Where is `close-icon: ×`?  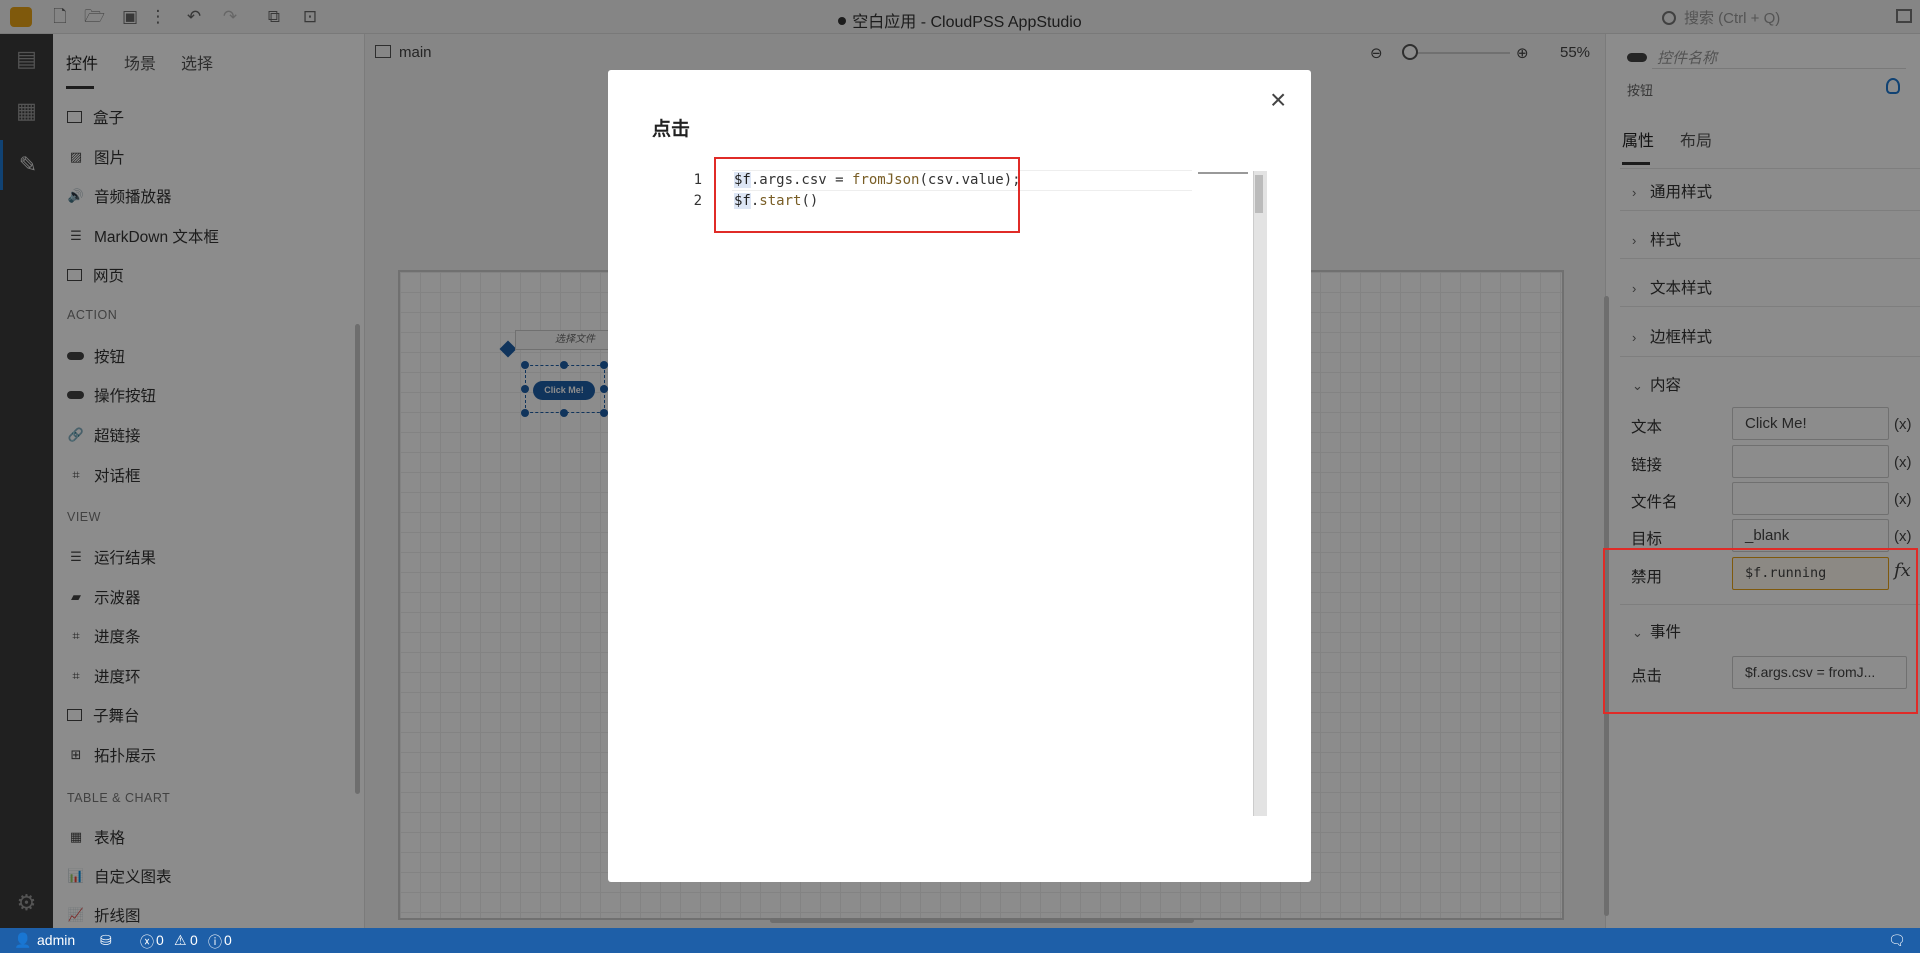
close-icon: × is located at coordinates (1278, 100).